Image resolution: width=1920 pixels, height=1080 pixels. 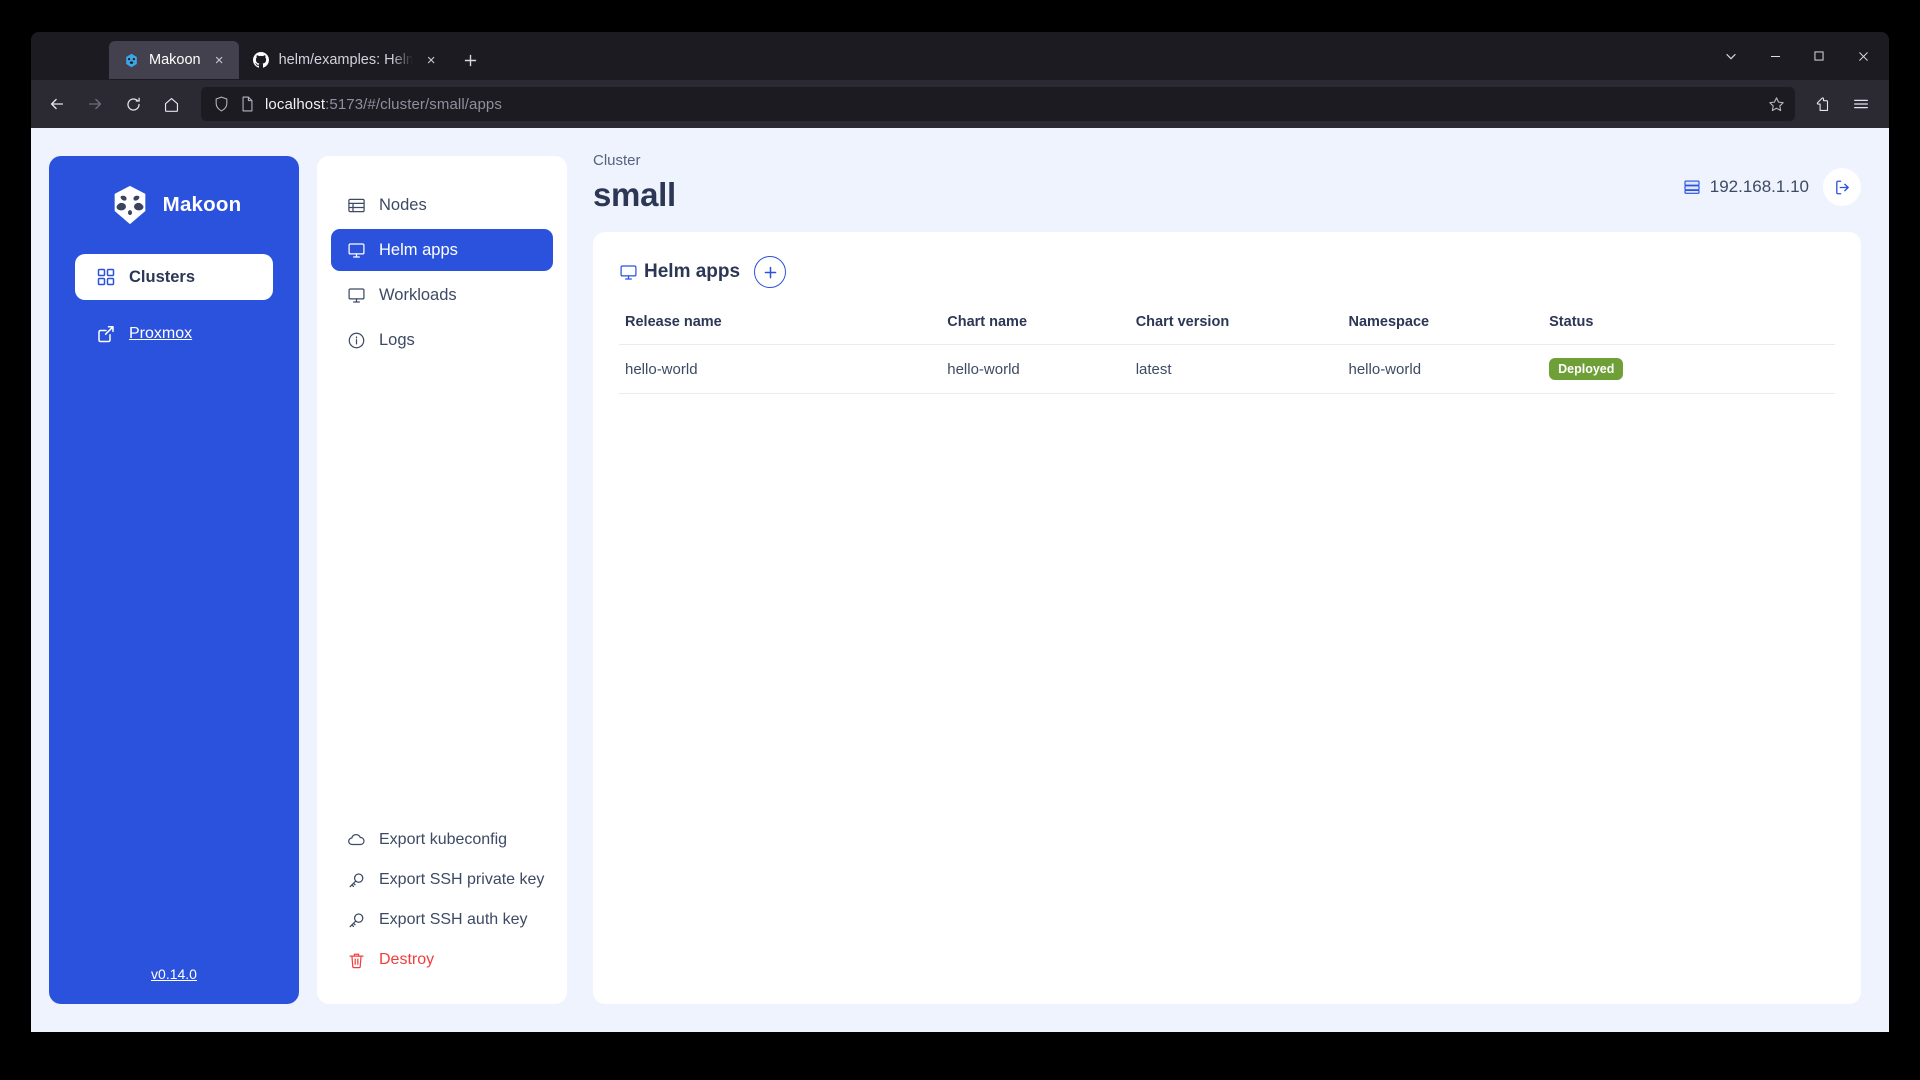 What do you see at coordinates (1035, 369) in the screenshot?
I see `cell-chart-name: hello-world` at bounding box center [1035, 369].